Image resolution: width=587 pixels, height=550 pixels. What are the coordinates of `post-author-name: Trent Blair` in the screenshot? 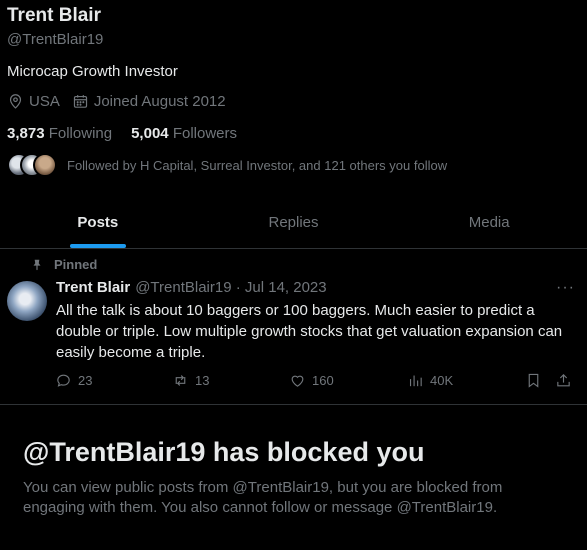 It's located at (93, 287).